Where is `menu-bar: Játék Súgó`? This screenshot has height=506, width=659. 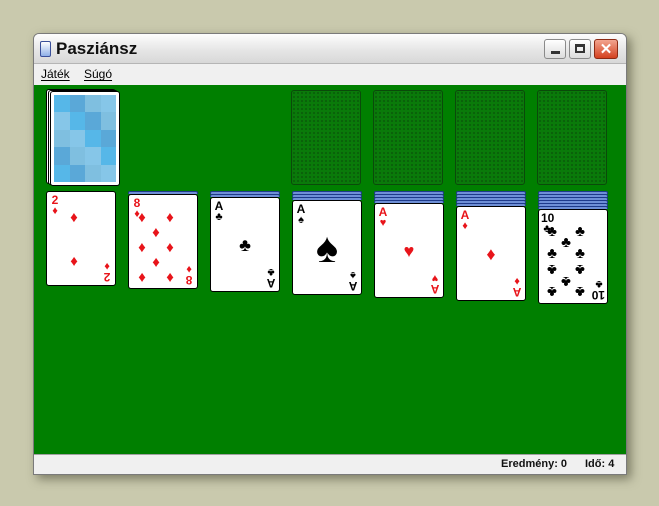
menu-bar: Játék Súgó is located at coordinates (330, 74).